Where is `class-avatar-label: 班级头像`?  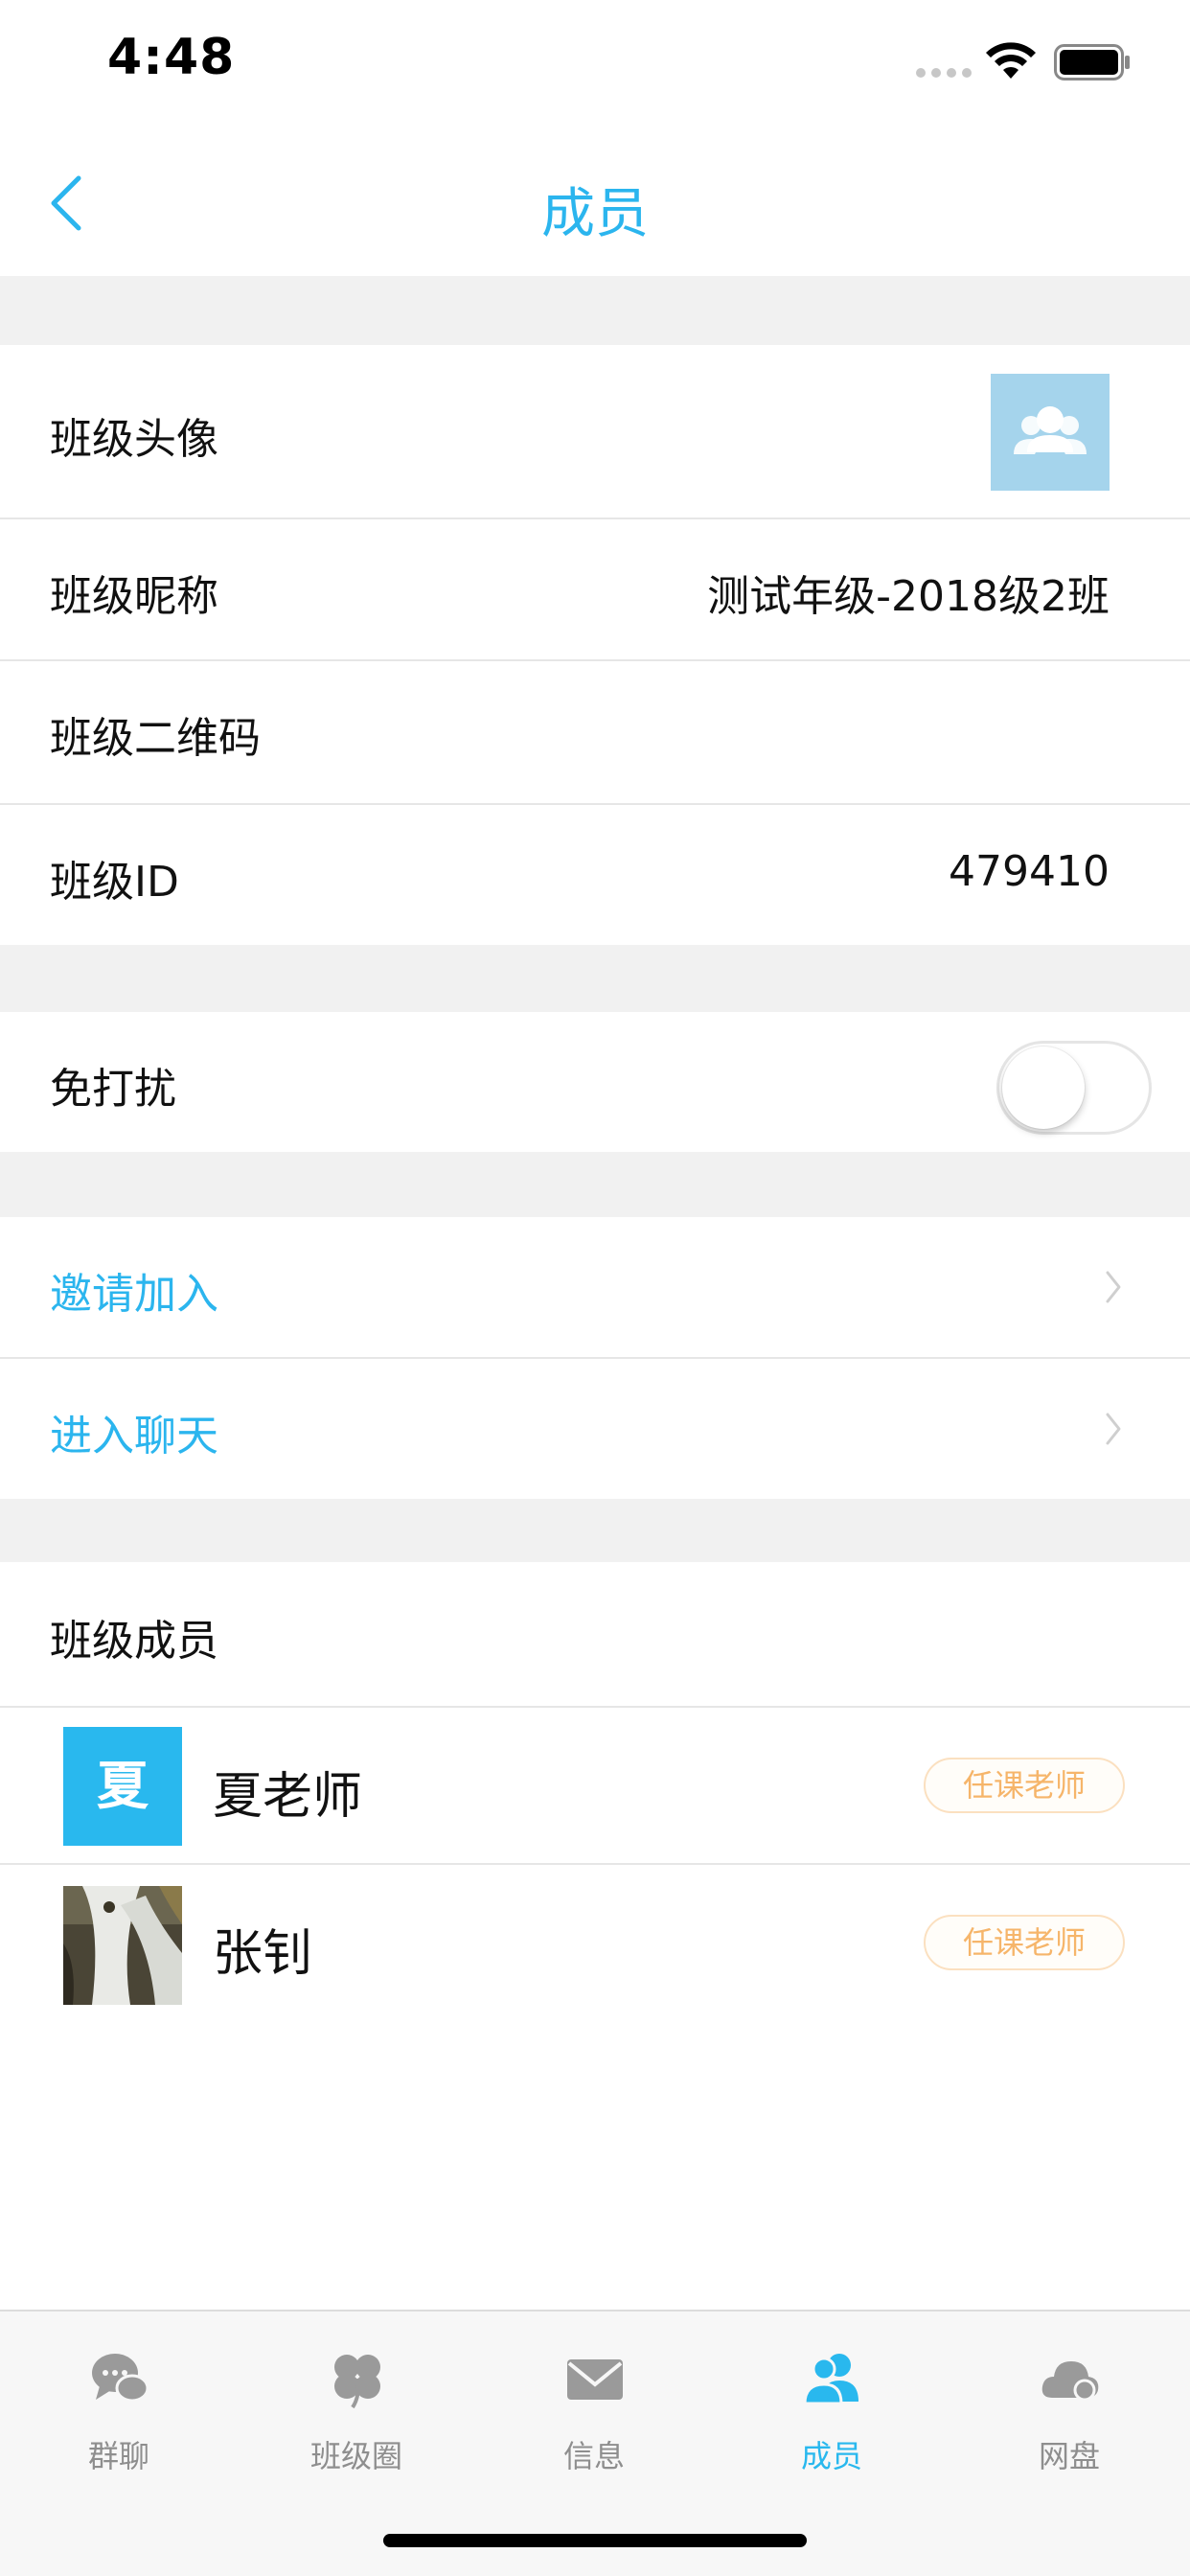 class-avatar-label: 班级头像 is located at coordinates (134, 439).